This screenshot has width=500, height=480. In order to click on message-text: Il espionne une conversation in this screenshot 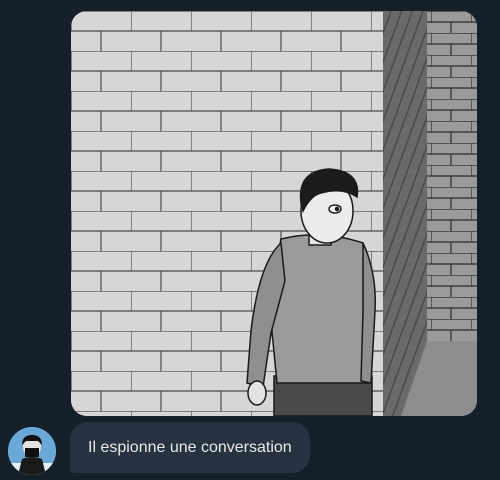, I will do `click(190, 447)`.